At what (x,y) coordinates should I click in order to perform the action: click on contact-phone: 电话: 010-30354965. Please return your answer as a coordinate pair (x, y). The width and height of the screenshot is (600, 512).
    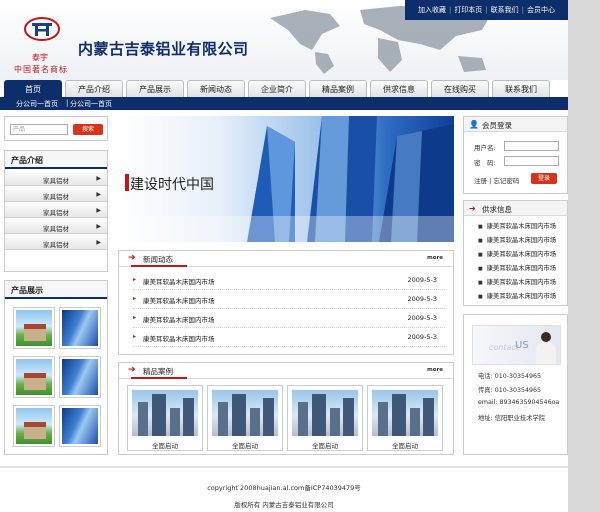
    Looking at the image, I should click on (510, 376).